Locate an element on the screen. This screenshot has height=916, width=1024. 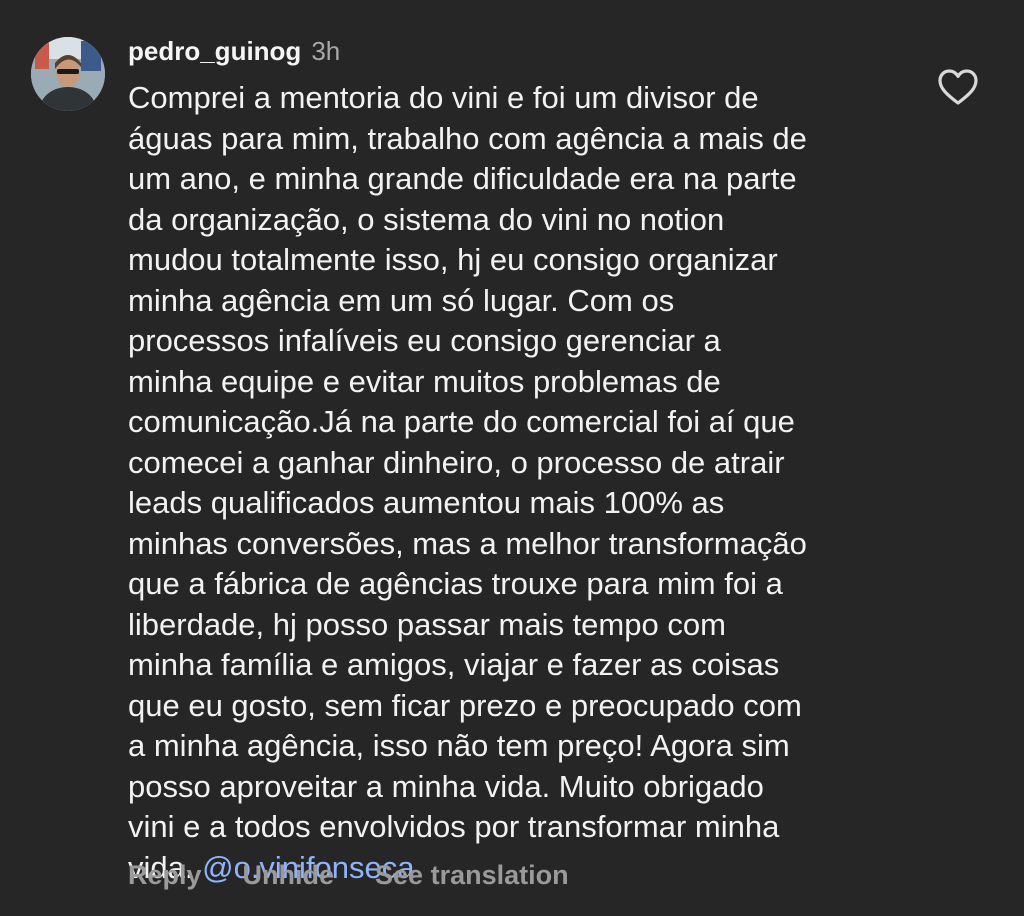
unhide-button: Unhide is located at coordinates (289, 875).